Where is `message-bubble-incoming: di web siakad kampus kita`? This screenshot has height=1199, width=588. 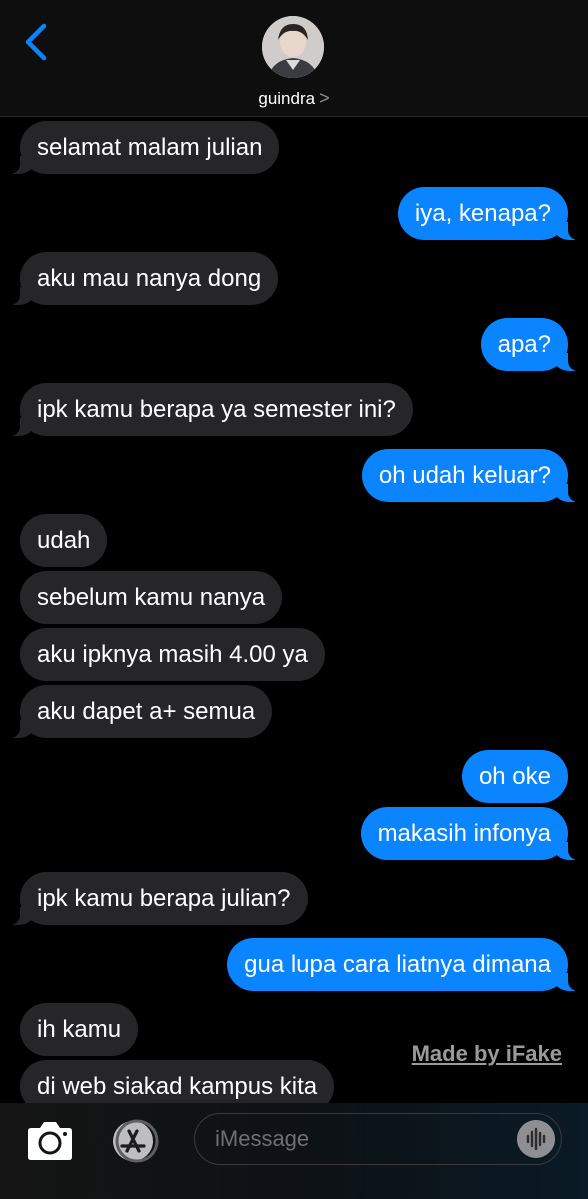
message-bubble-incoming: di web siakad kampus kita is located at coordinates (177, 1081).